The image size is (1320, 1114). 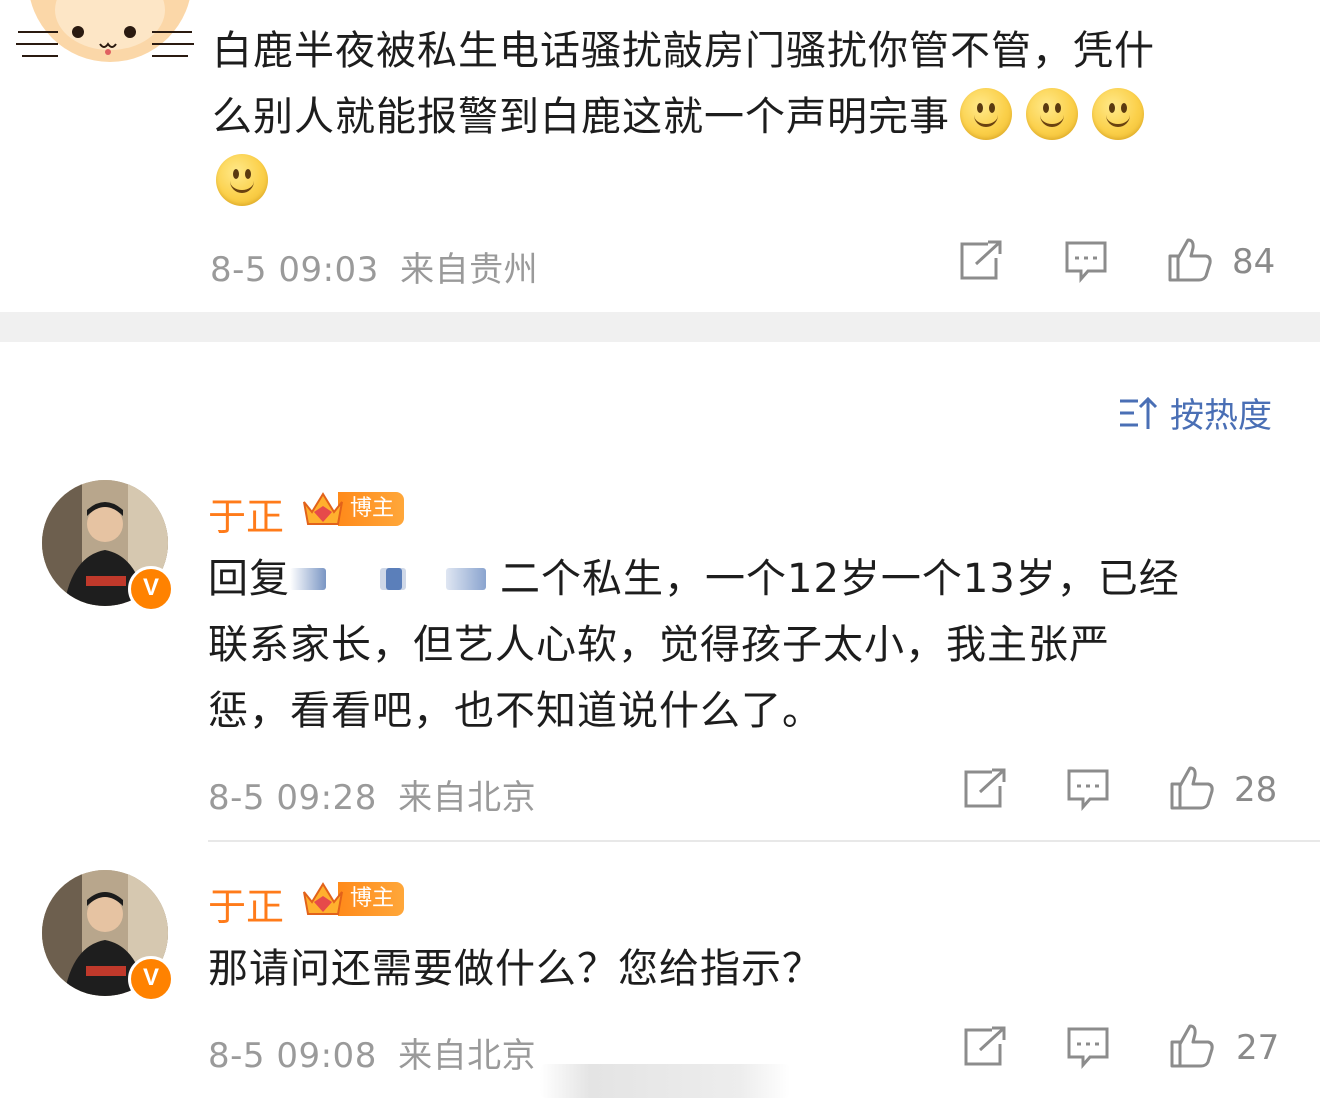 I want to click on sort-label: 按热度, so click(x=1221, y=416).